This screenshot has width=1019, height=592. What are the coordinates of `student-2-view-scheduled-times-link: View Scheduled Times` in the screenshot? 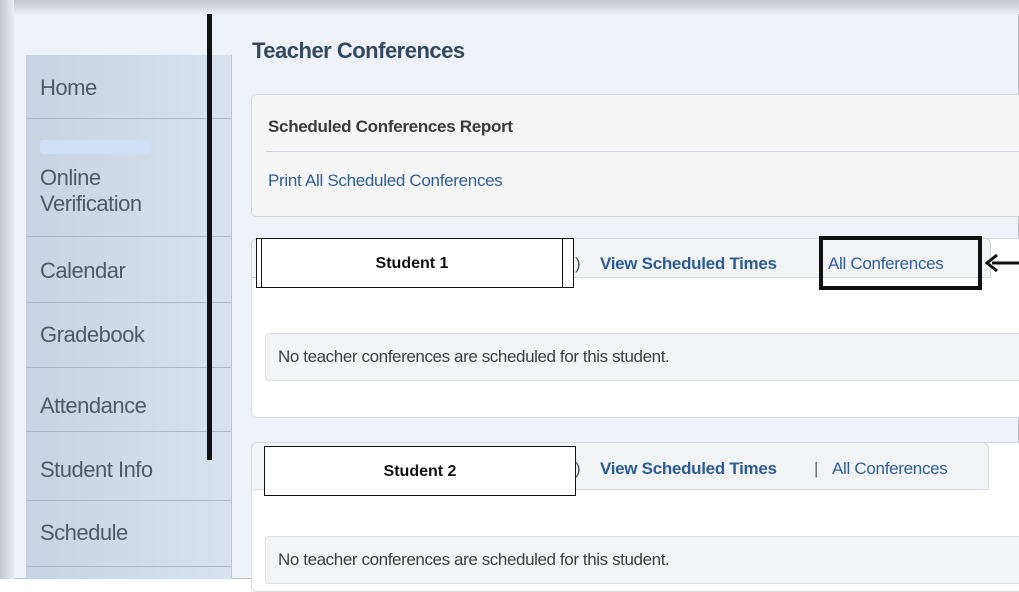 It's located at (688, 469).